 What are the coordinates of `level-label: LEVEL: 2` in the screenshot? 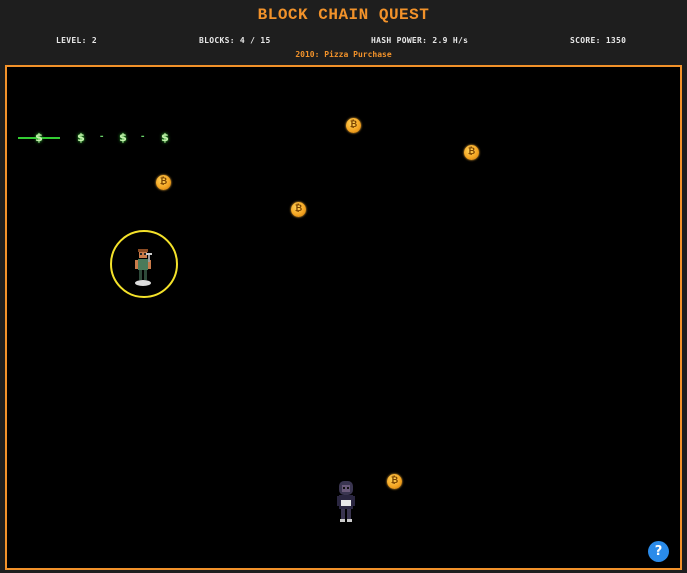 It's located at (76, 40).